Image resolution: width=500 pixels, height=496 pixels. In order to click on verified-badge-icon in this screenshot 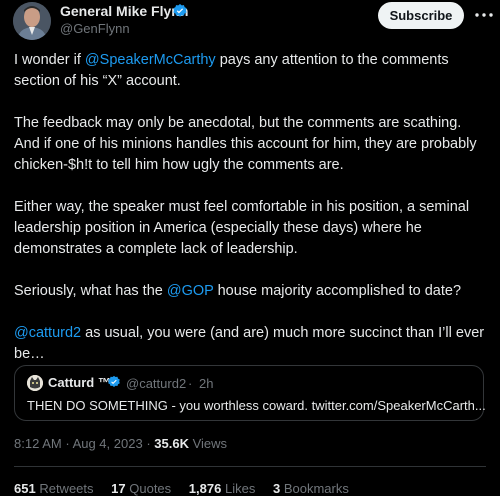, I will do `click(180, 10)`.